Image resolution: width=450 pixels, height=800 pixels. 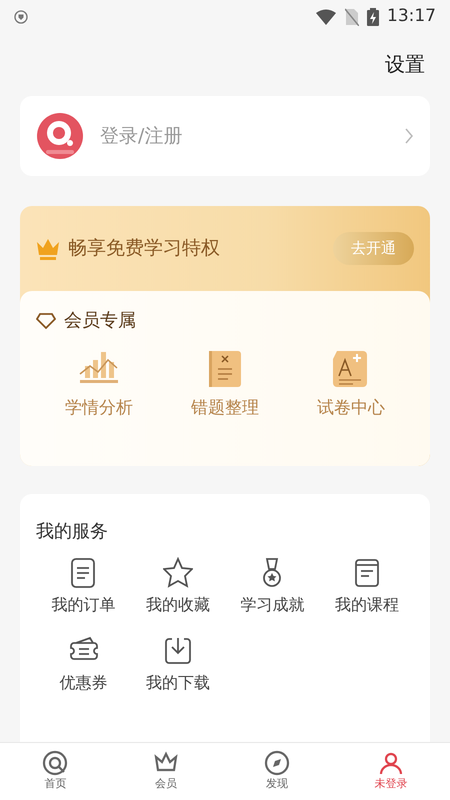 What do you see at coordinates (373, 17) in the screenshot?
I see `battery-icon` at bounding box center [373, 17].